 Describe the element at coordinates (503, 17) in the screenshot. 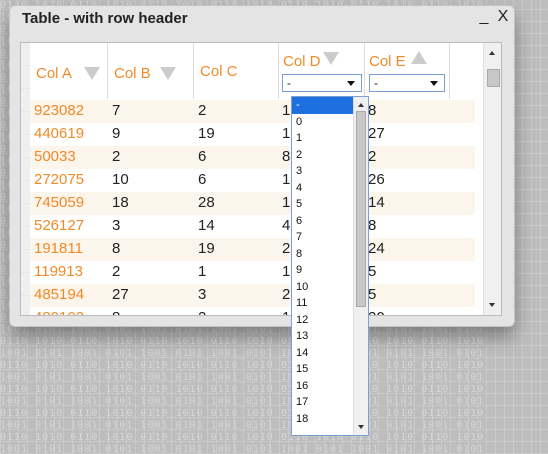

I see `close-button: X` at that location.